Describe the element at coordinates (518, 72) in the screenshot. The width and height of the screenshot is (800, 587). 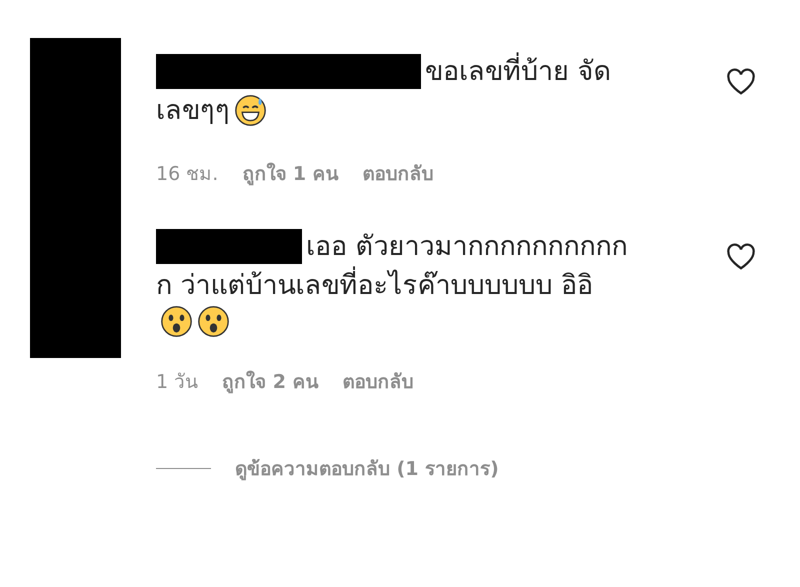
I see `comment-text: ขอเลขที่บ้าย จัด` at that location.